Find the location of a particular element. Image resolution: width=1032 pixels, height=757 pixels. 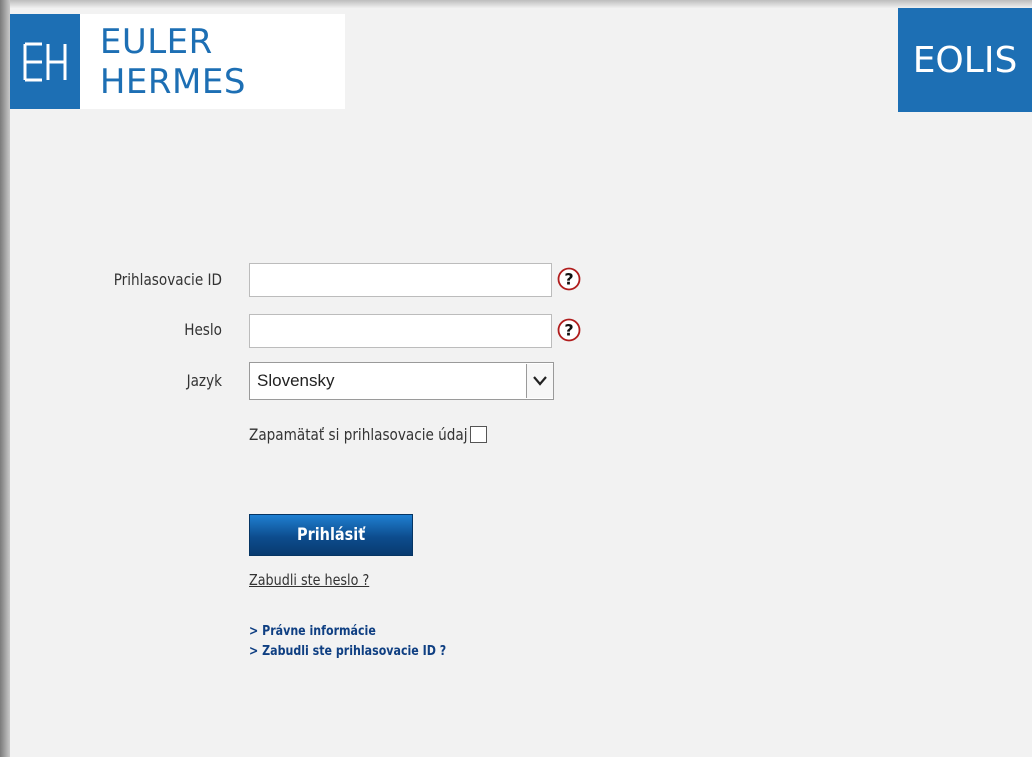

login-button-label: Prihlásiť is located at coordinates (331, 535).